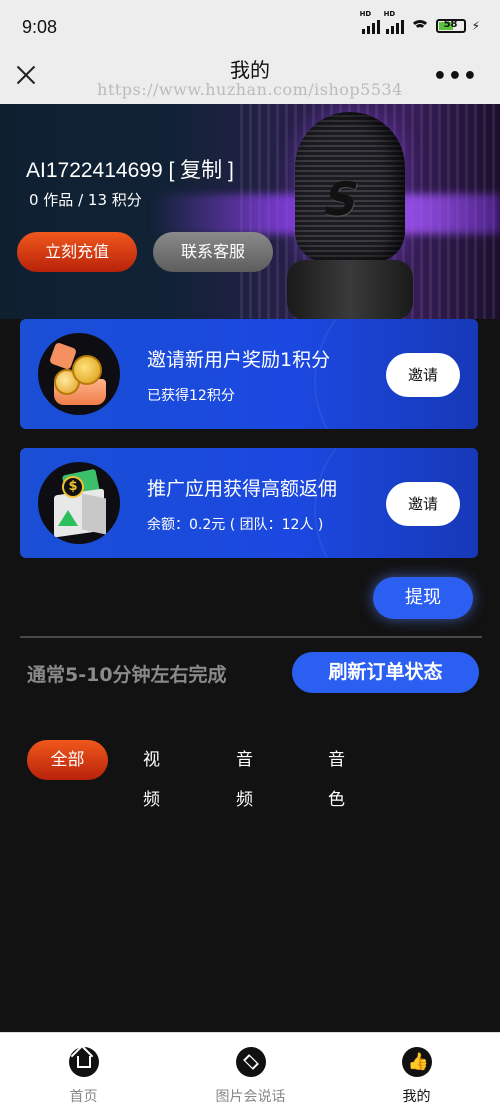 The height and width of the screenshot is (1111, 500). I want to click on divider, so click(251, 637).